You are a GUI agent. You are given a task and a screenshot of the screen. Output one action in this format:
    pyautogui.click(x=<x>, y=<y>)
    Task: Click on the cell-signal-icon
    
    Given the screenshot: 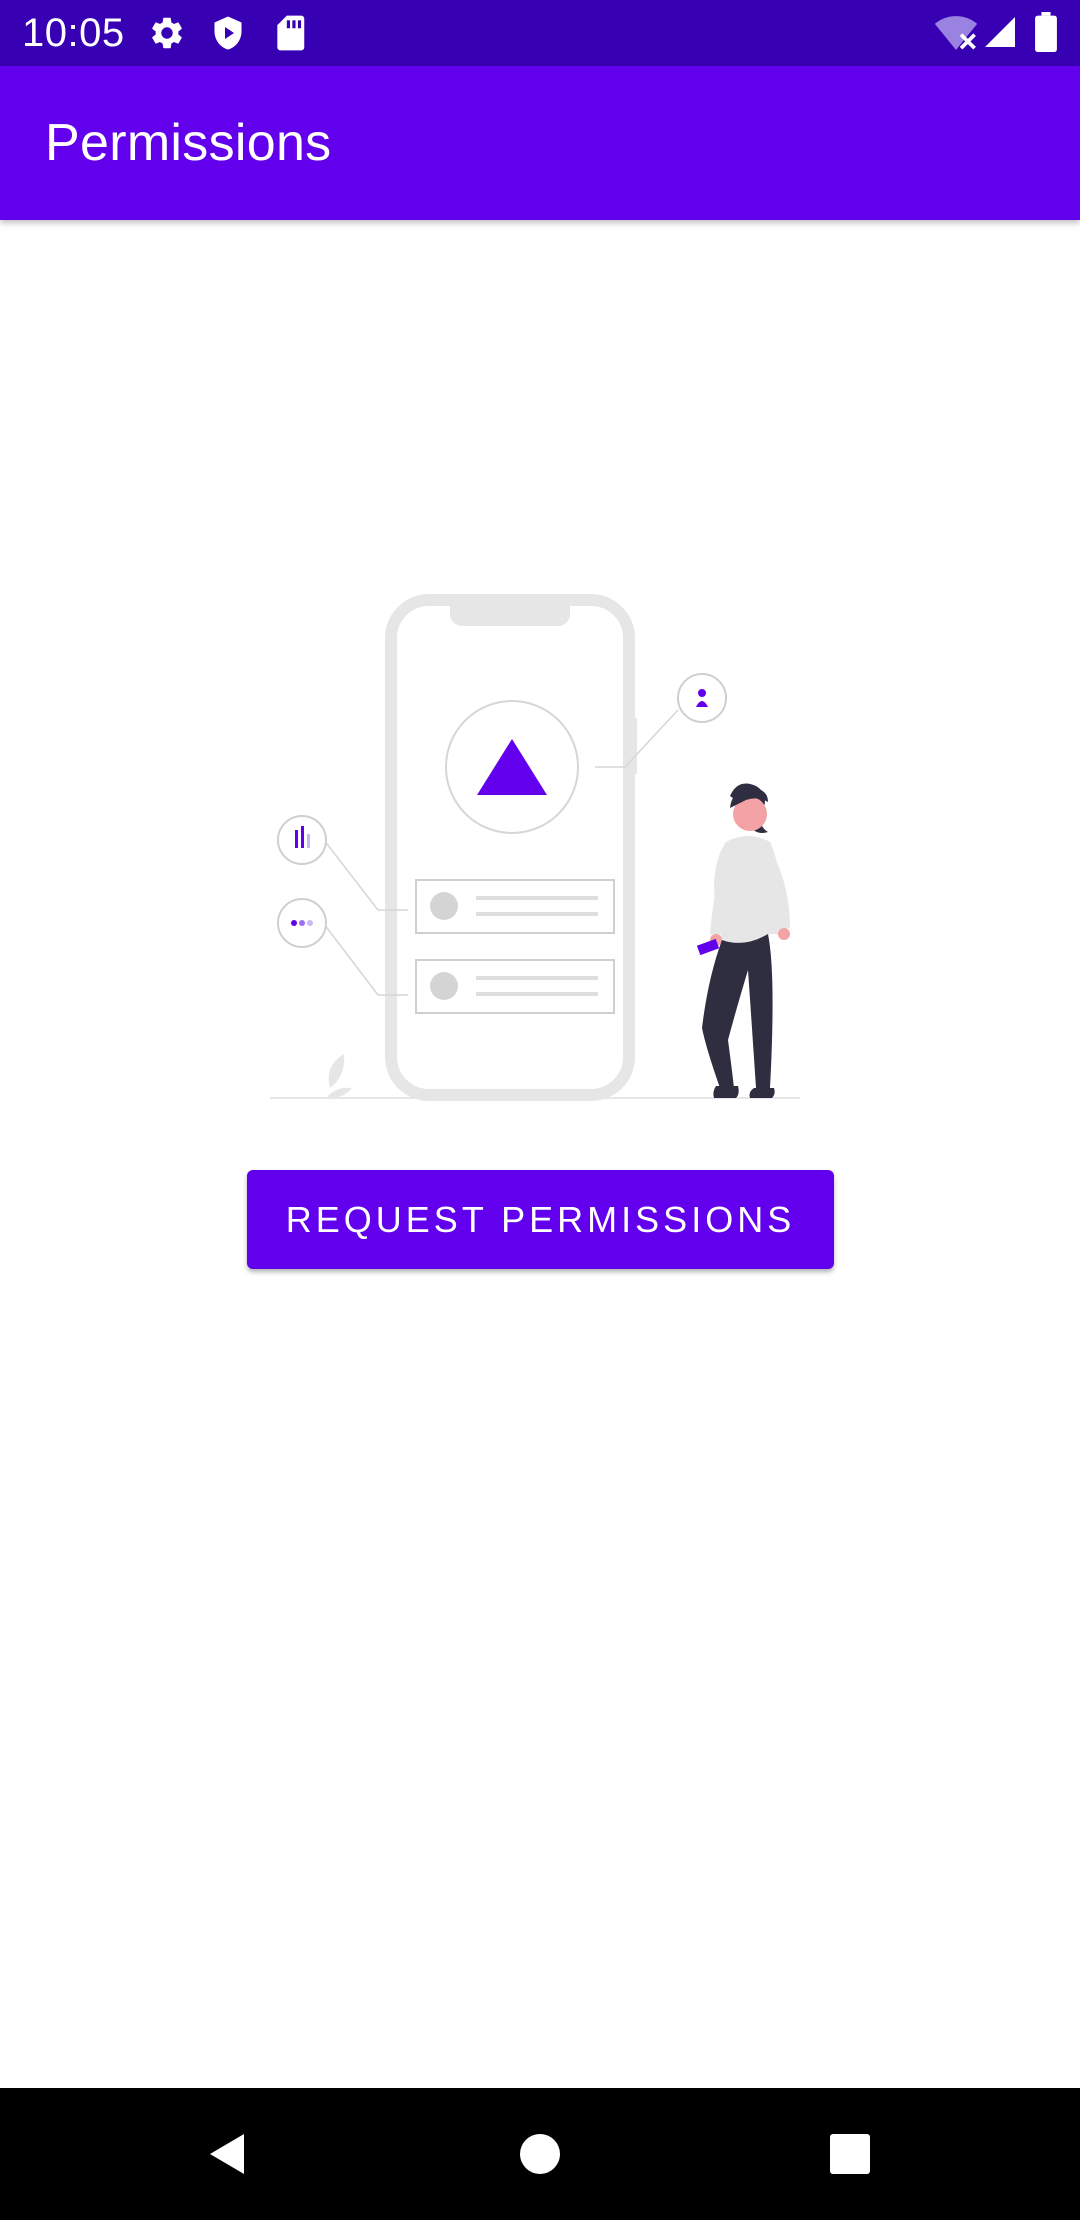 What is the action you would take?
    pyautogui.click(x=1000, y=34)
    